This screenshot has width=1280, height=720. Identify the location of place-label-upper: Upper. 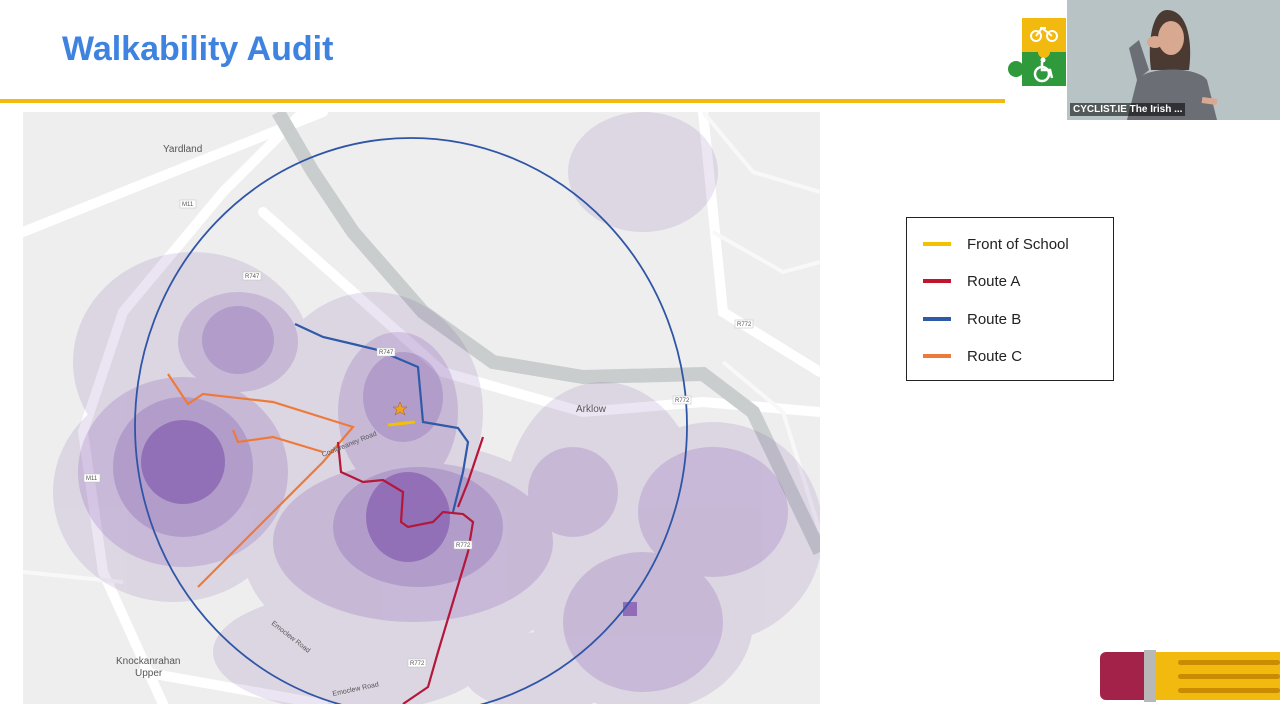
(149, 673).